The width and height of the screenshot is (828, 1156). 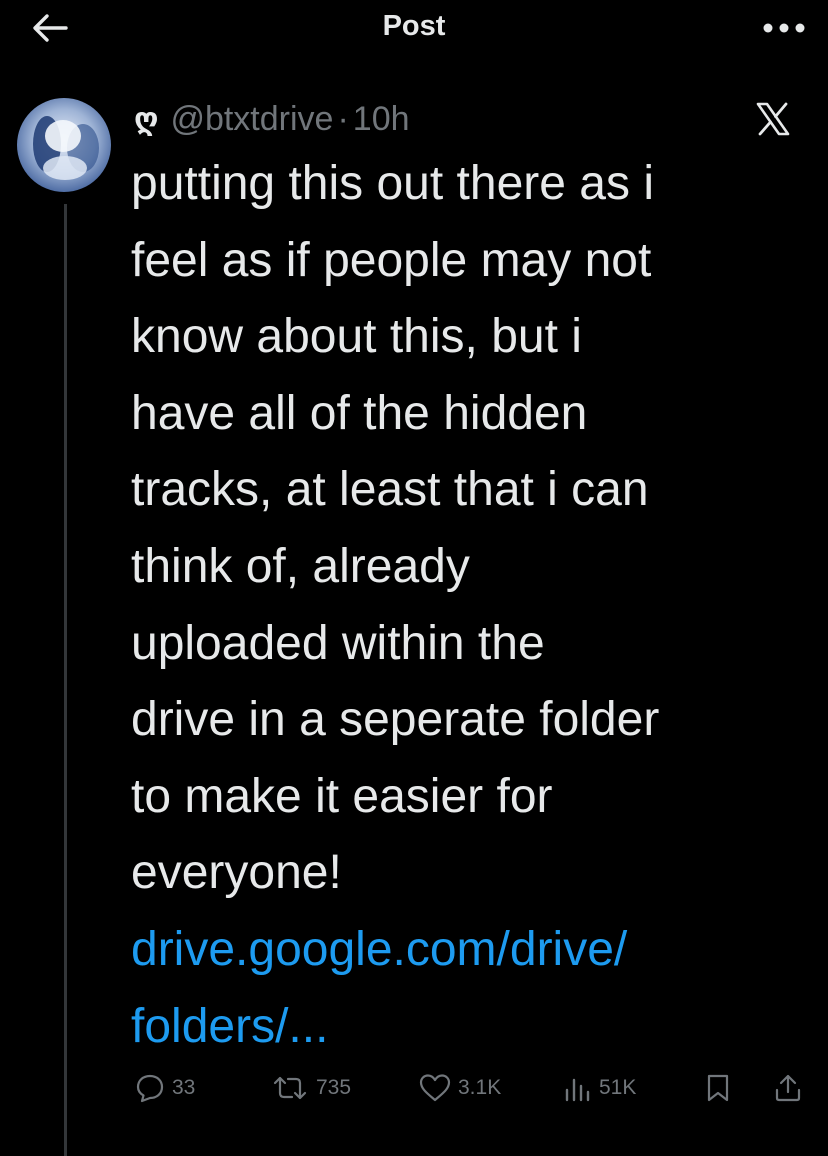 What do you see at coordinates (300, 566) in the screenshot?
I see `post-text-line: think of, already` at bounding box center [300, 566].